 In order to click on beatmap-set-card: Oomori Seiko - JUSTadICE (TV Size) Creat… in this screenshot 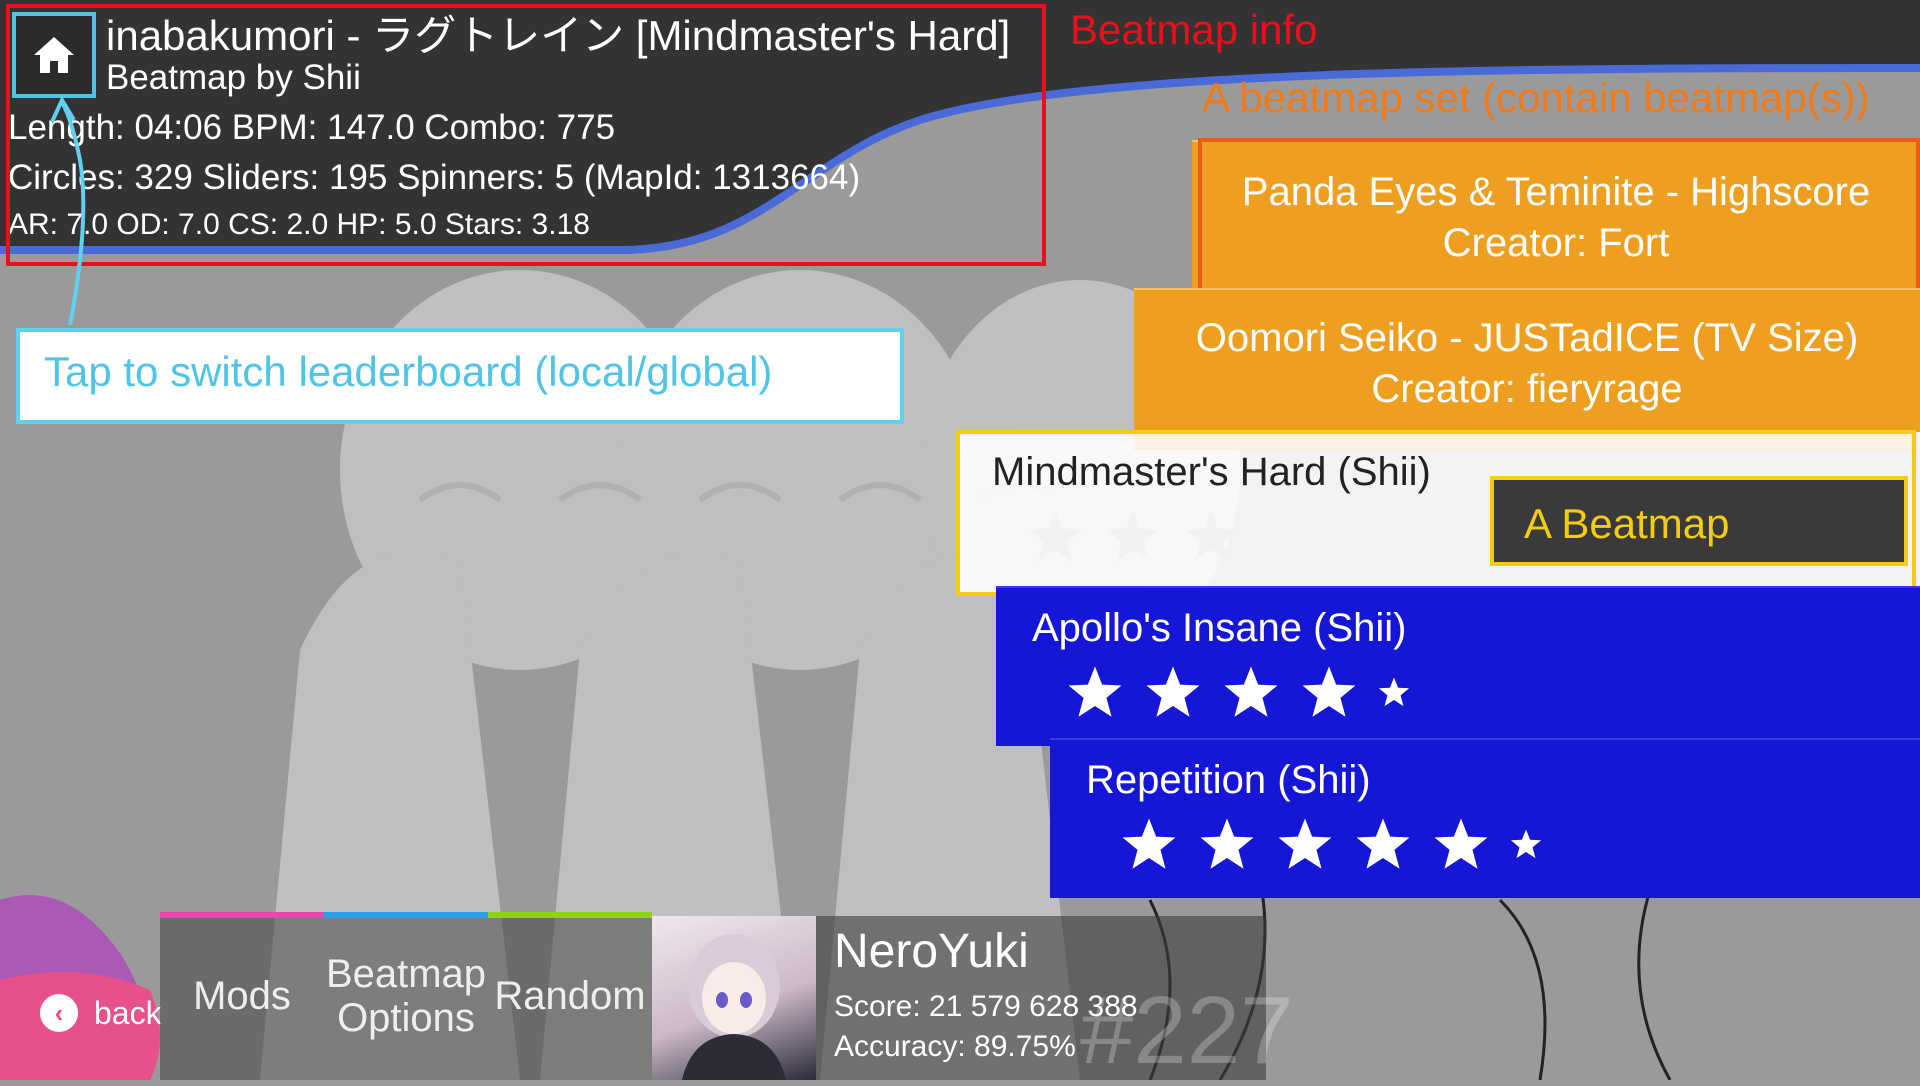, I will do `click(1527, 369)`.